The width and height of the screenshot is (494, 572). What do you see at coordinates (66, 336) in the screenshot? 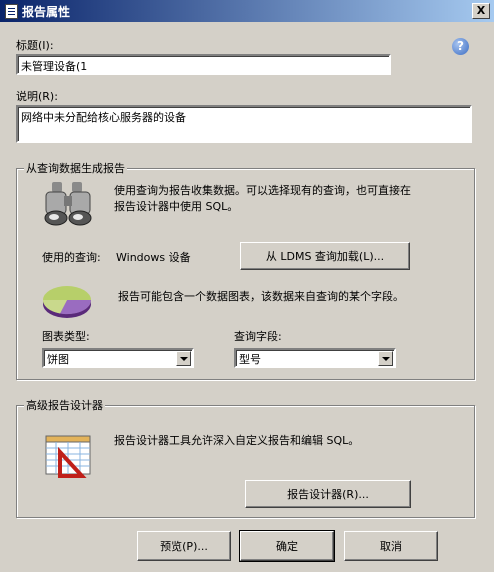
I see `chart-type-label: 图表类型:` at bounding box center [66, 336].